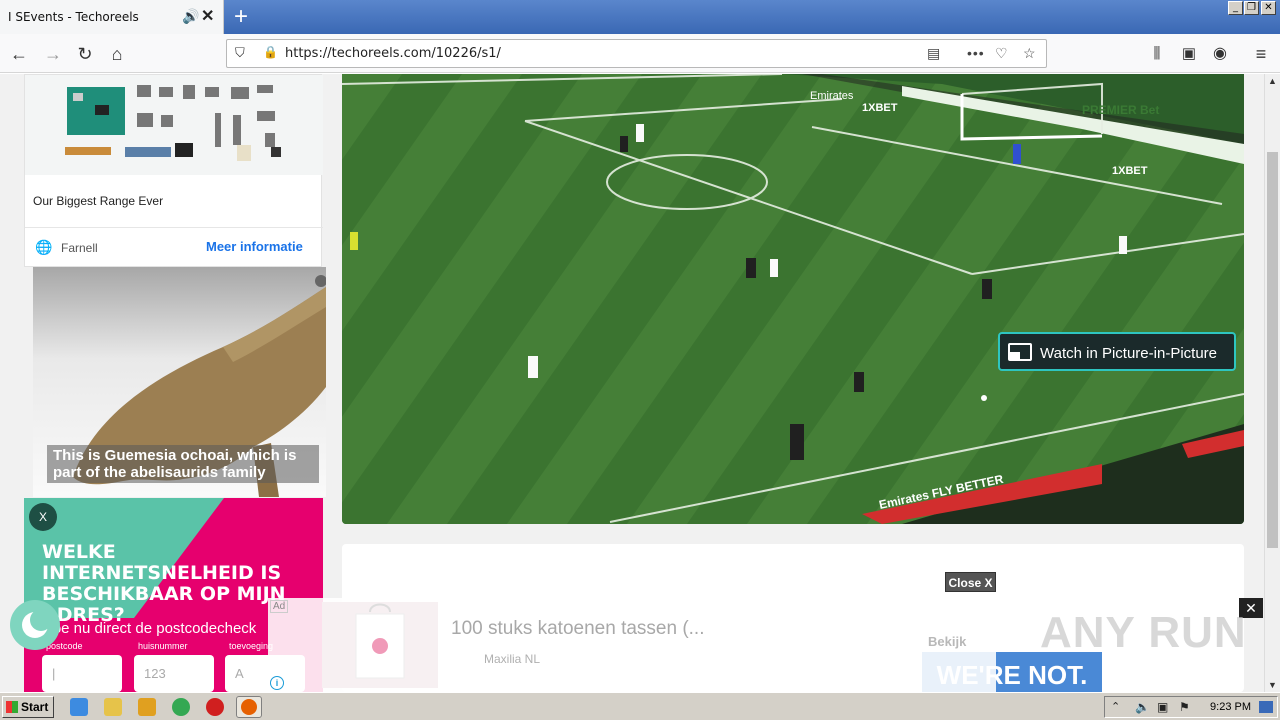 The width and height of the screenshot is (1280, 720). I want to click on bookmark-star-icon: ☆, so click(1029, 53).